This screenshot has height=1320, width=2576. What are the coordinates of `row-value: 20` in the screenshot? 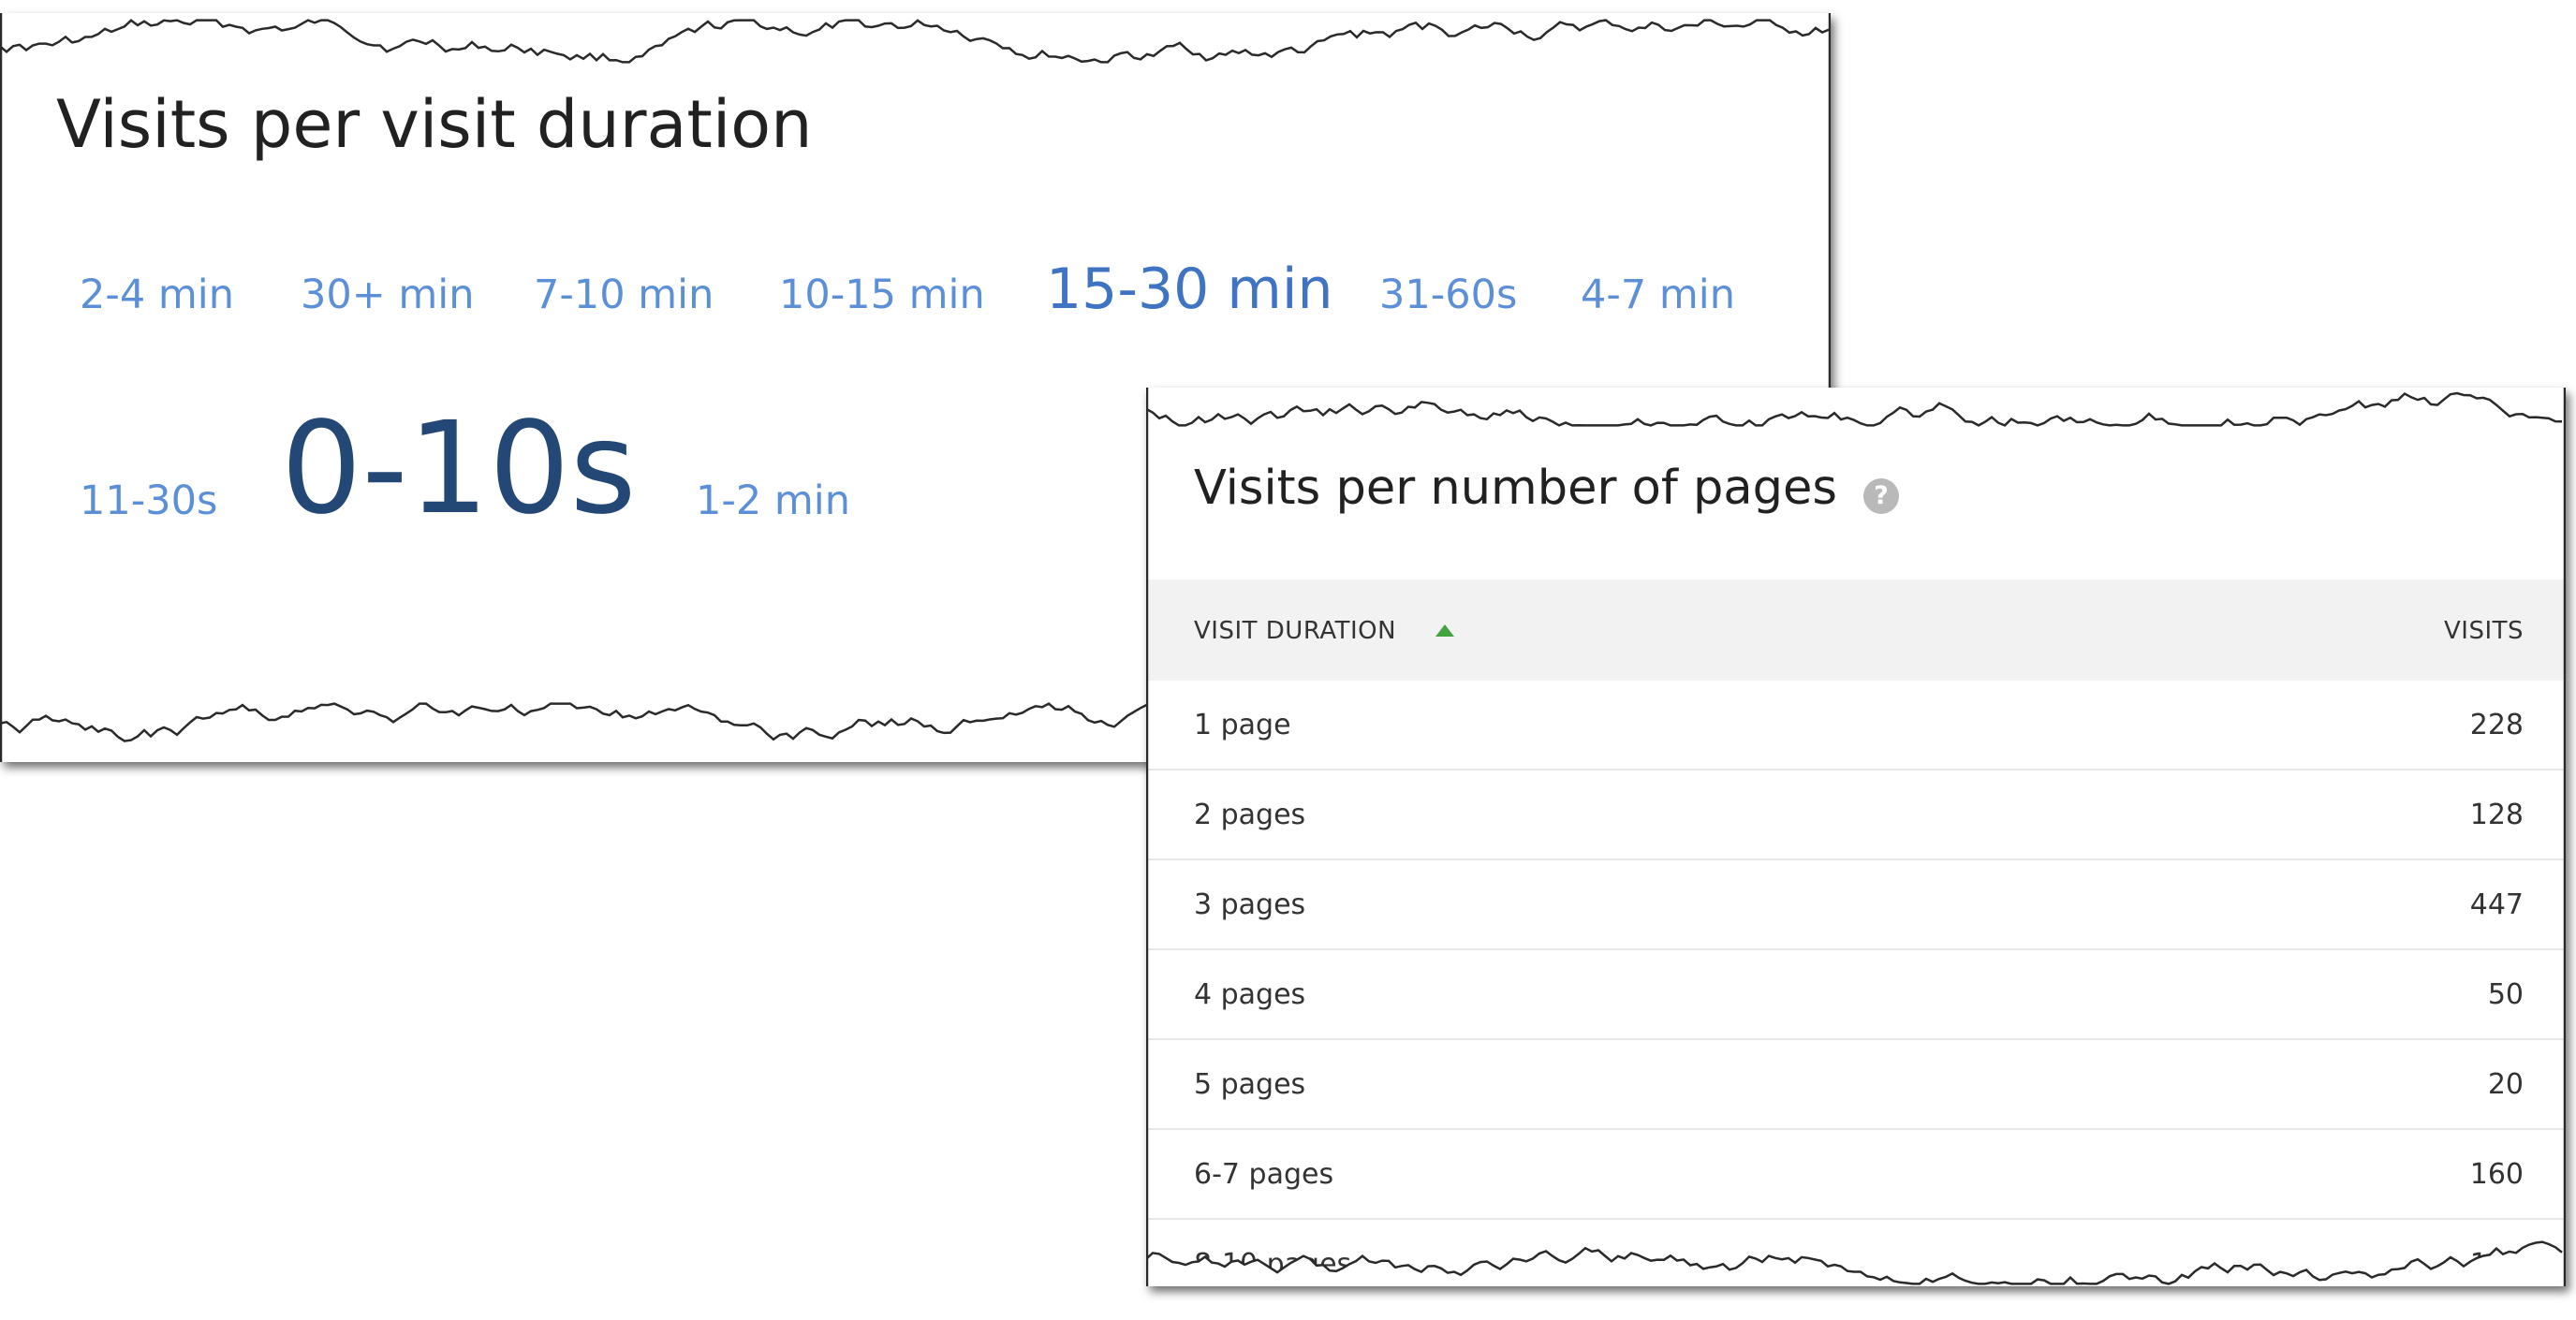 It's located at (2505, 1084).